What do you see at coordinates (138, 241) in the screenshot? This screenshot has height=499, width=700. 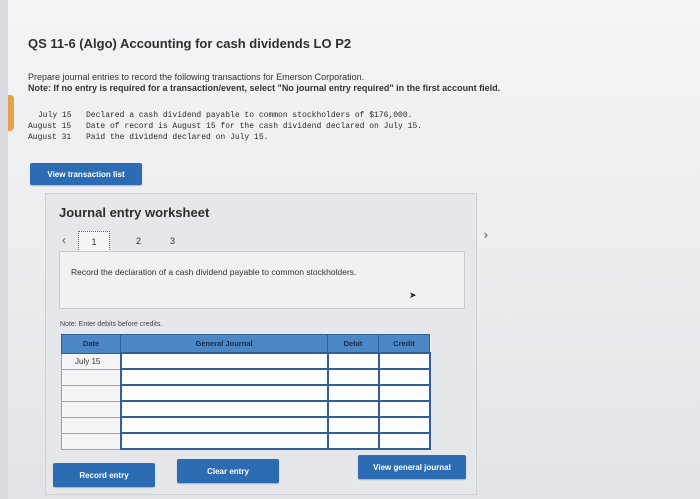 I see `page-tab-2: 2` at bounding box center [138, 241].